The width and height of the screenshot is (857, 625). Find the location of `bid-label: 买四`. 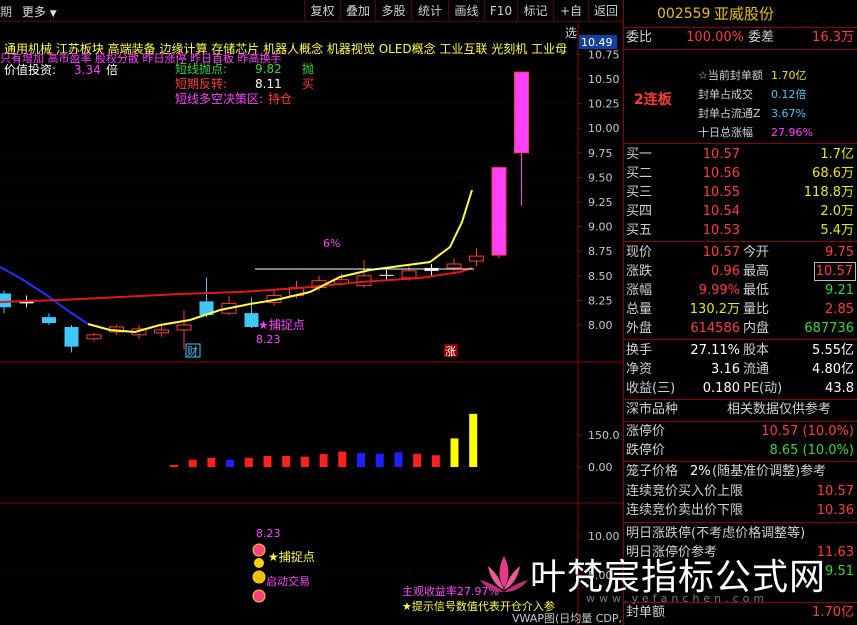

bid-label: 买四 is located at coordinates (639, 211).